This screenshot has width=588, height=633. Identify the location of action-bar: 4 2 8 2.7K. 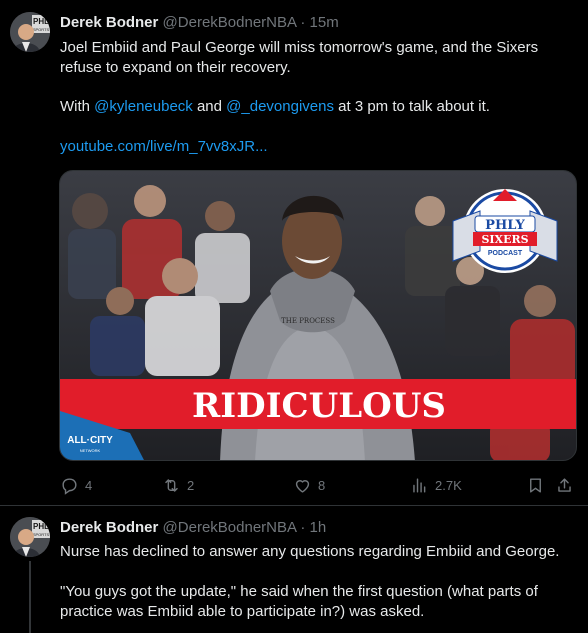
(320, 485).